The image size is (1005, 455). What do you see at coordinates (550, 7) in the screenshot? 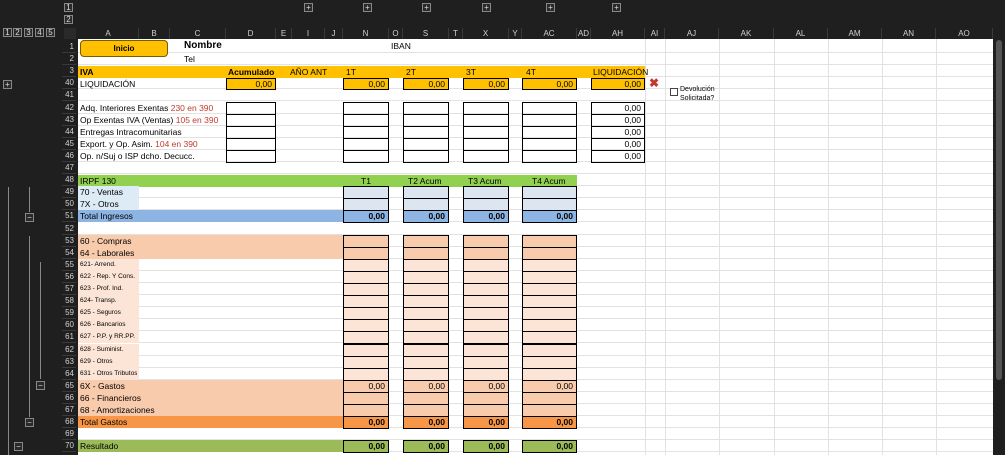
I see `expand-cols-button-5: +` at bounding box center [550, 7].